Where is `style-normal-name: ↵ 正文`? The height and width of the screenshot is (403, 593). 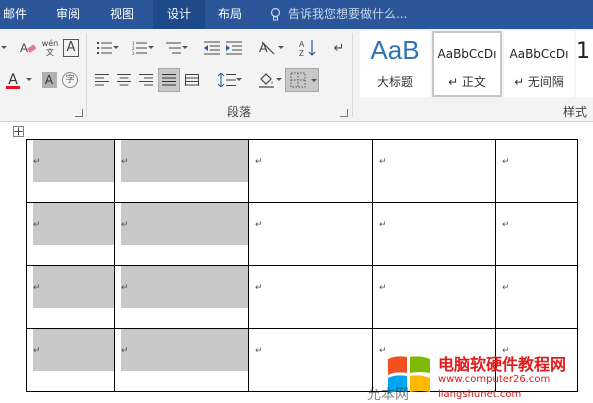 style-normal-name: ↵ 正文 is located at coordinates (467, 82).